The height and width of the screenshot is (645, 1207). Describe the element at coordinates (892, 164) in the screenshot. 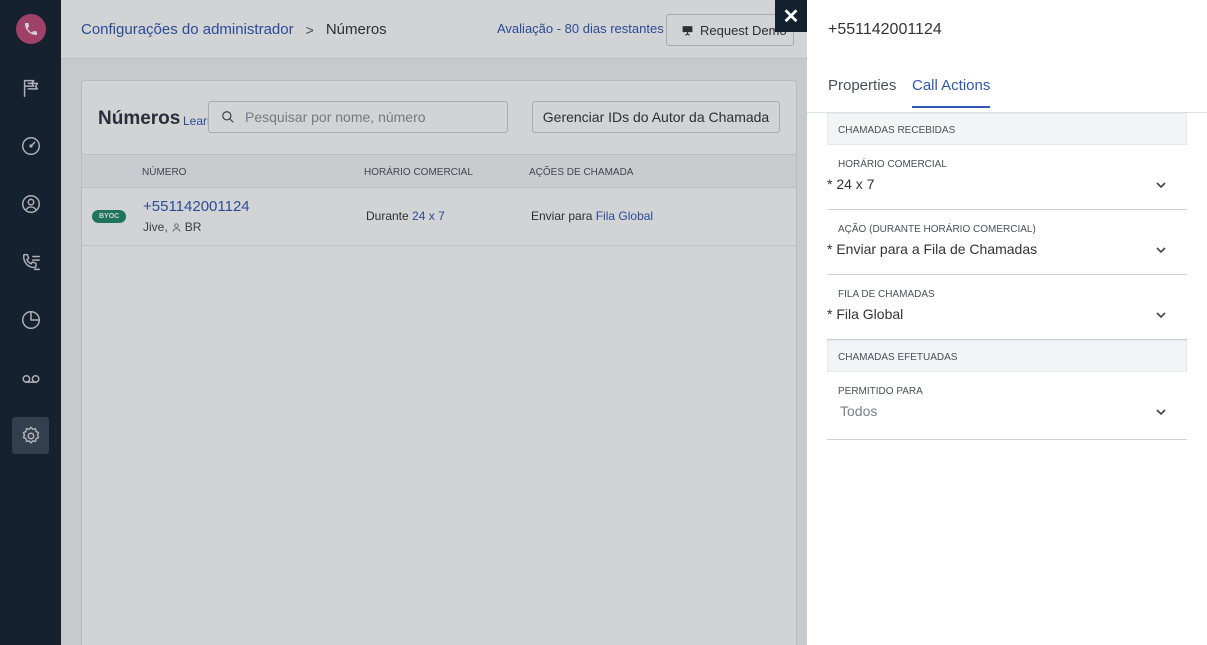

I see `business-hours-label: HORÁRIO COMERCIAL` at that location.